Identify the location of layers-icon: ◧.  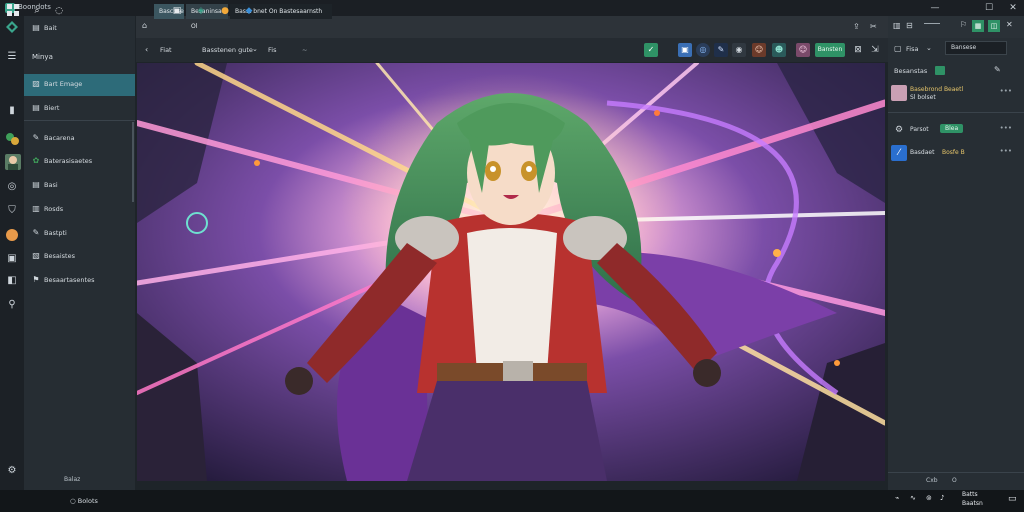
(12, 281).